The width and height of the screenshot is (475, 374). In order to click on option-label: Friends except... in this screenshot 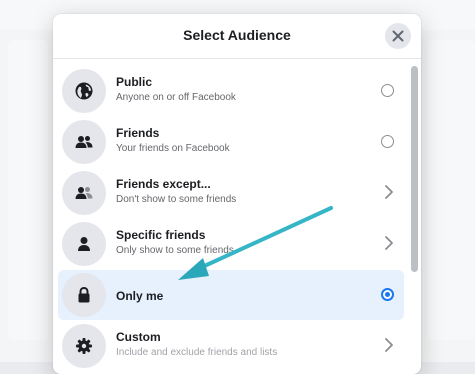, I will do `click(163, 184)`.